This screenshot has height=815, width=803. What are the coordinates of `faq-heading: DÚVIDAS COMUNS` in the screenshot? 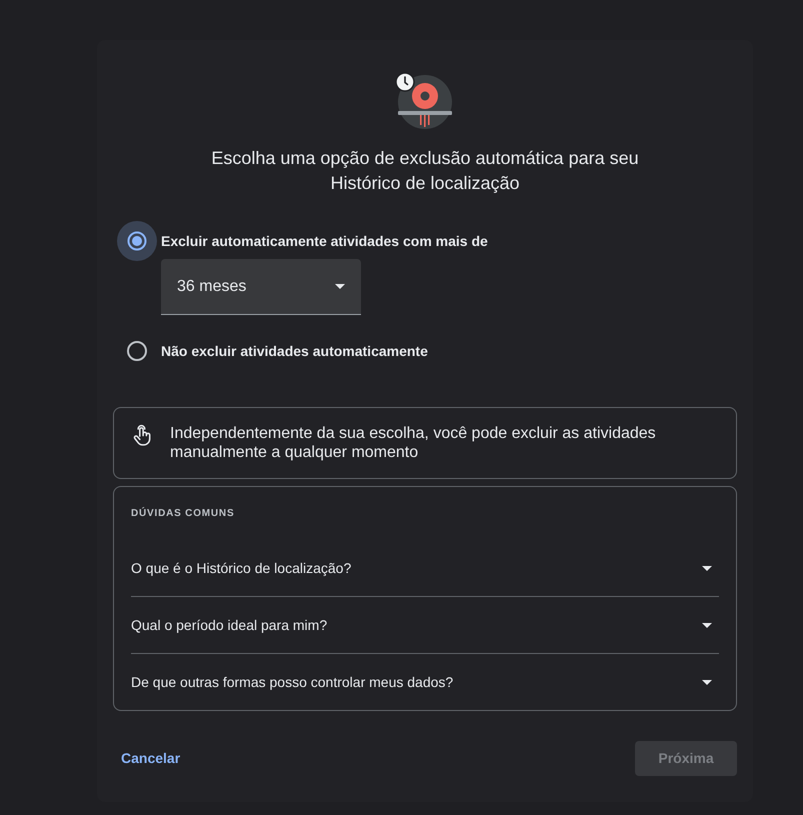 It's located at (183, 513).